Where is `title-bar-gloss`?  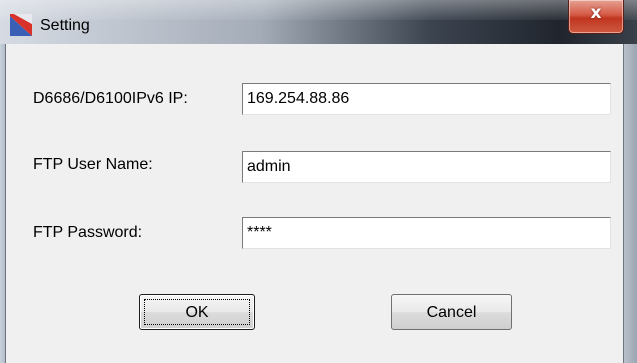 title-bar-gloss is located at coordinates (318, 10).